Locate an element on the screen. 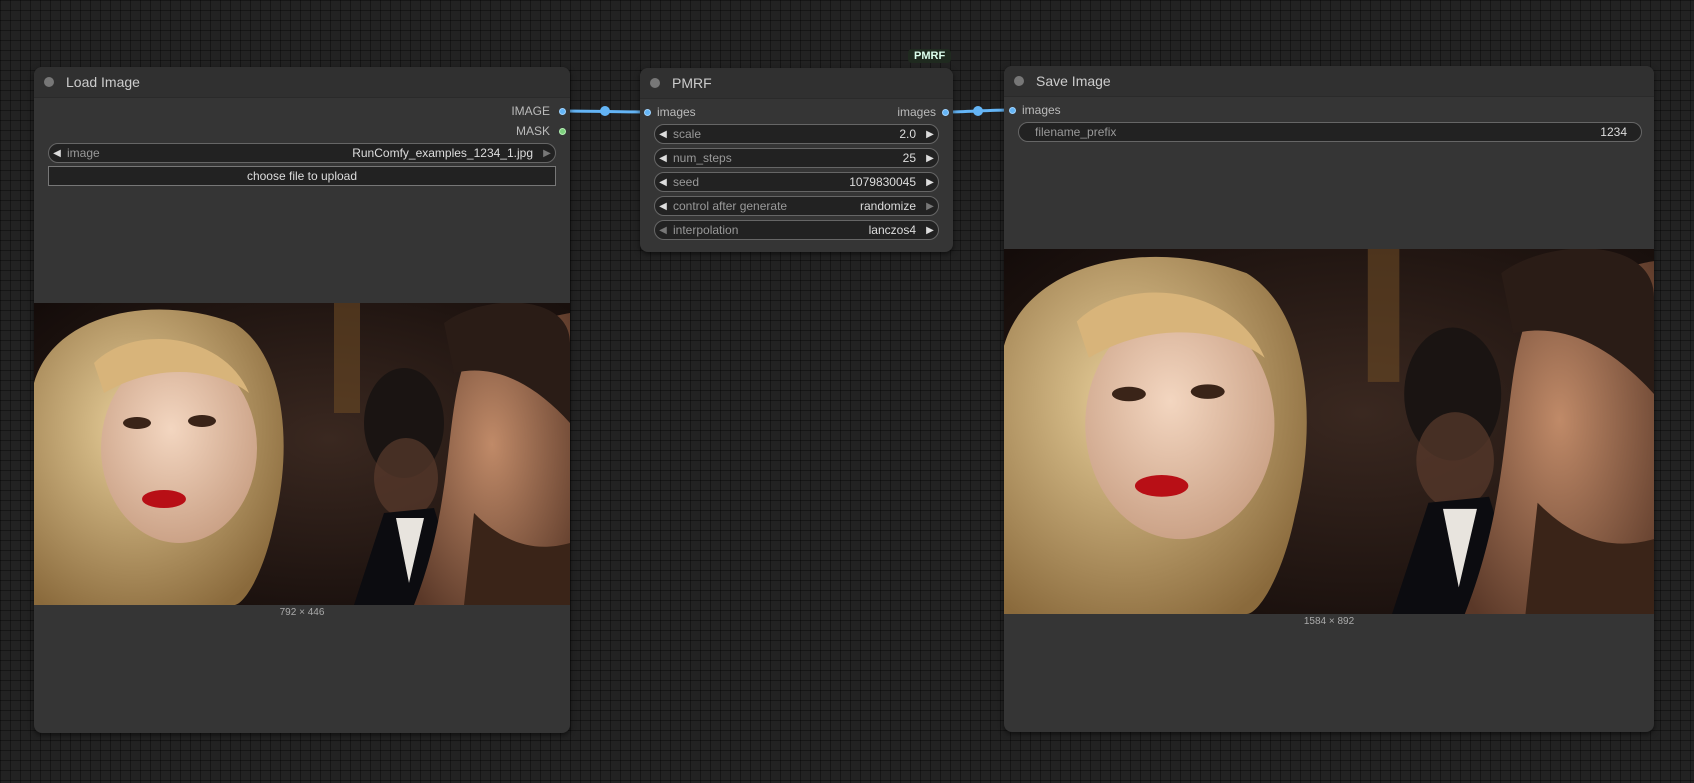  widget-label: scale is located at coordinates (687, 134).